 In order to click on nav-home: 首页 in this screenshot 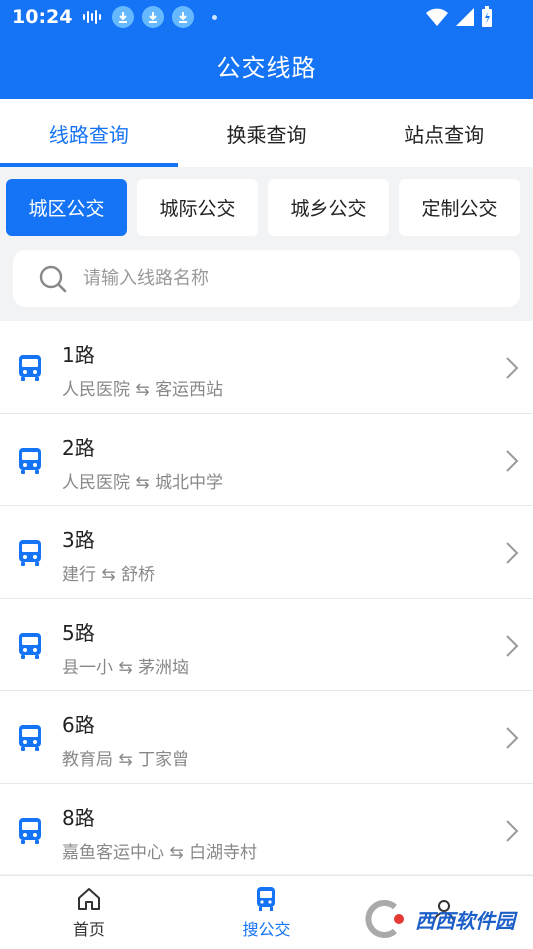, I will do `click(89, 912)`.